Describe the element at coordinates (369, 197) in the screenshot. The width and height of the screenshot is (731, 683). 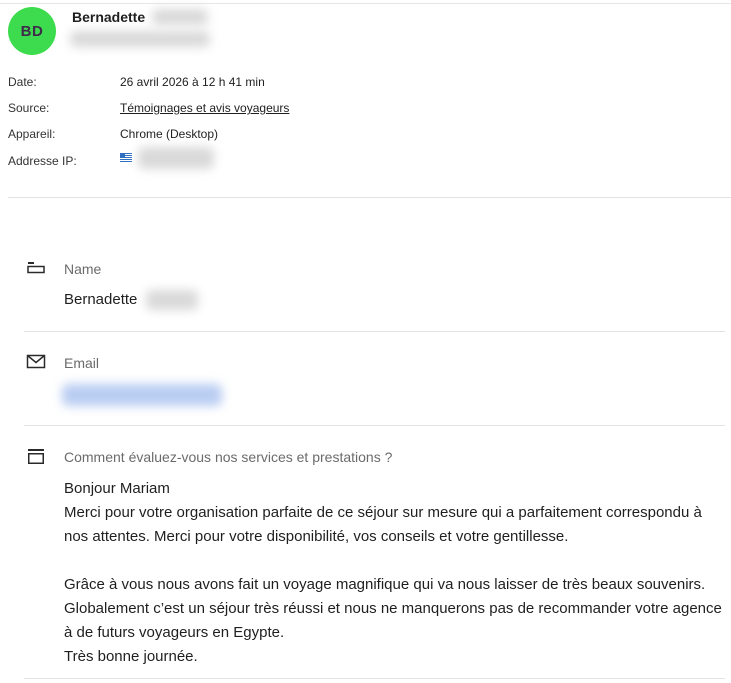
I see `header-divider` at that location.